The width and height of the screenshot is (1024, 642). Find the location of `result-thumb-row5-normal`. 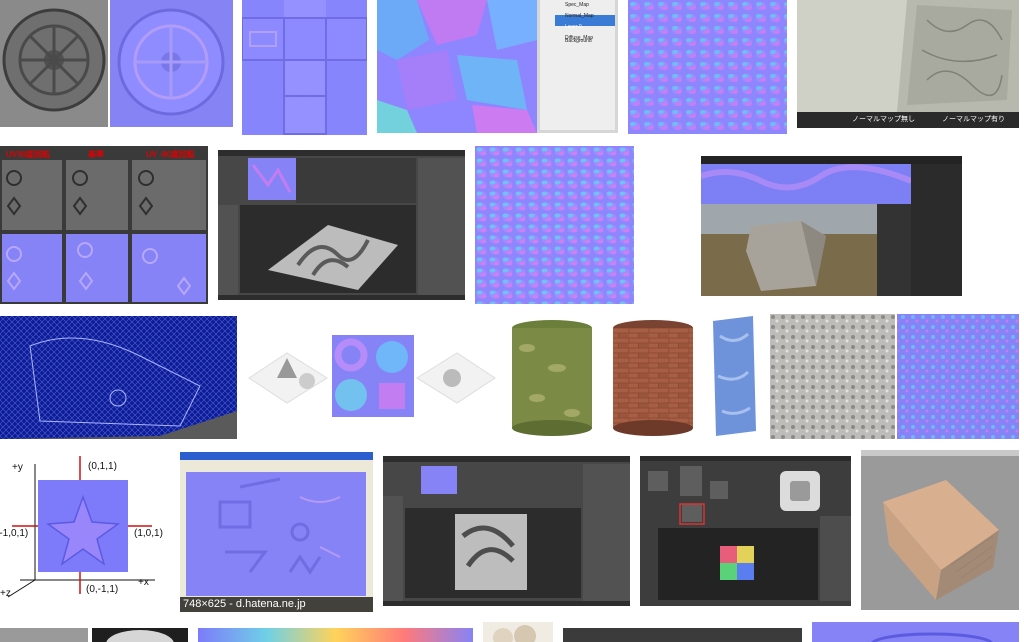

result-thumb-row5-normal is located at coordinates (915, 632).